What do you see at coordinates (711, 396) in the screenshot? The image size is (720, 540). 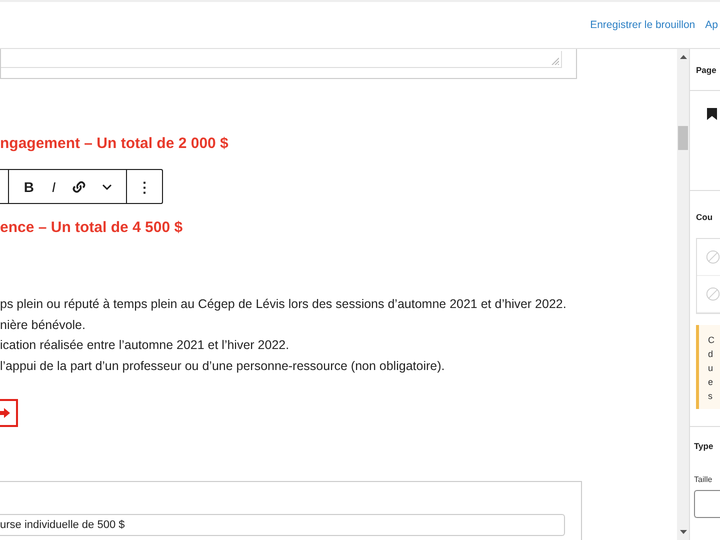 I see `notice-text: s` at bounding box center [711, 396].